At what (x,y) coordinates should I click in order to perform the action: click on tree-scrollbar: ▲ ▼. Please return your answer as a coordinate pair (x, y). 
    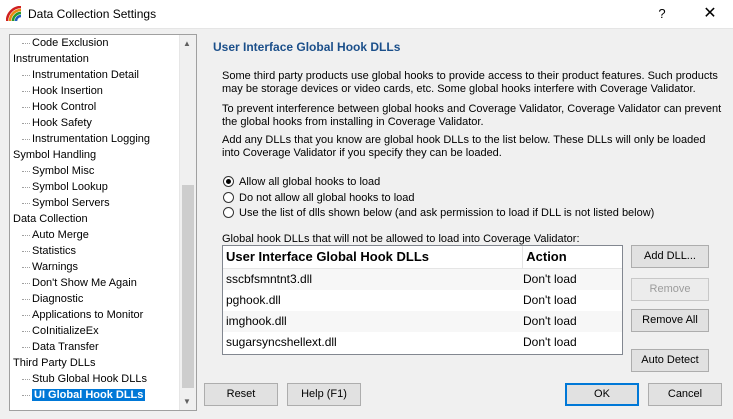
    Looking at the image, I should click on (187, 222).